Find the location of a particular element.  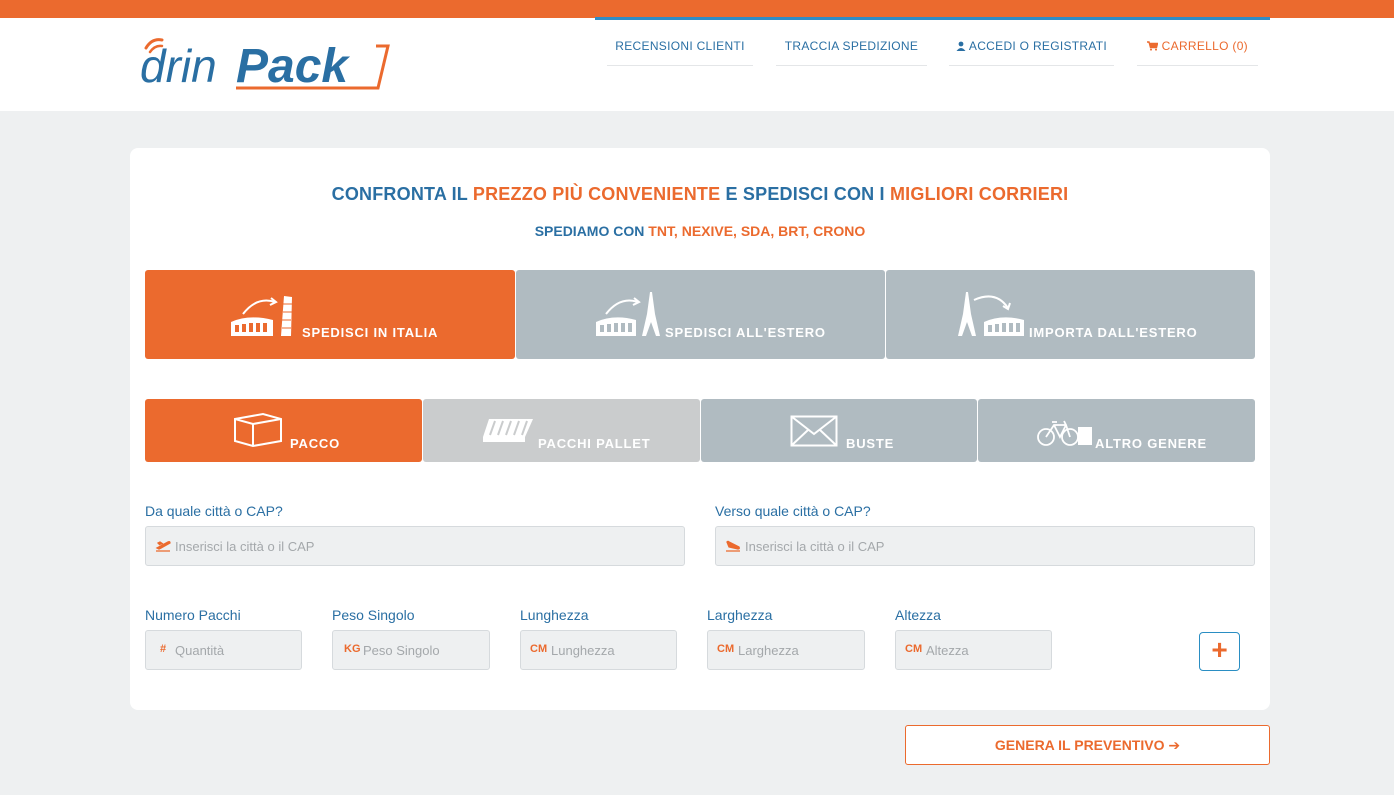

width-prefix: CM is located at coordinates (726, 649).